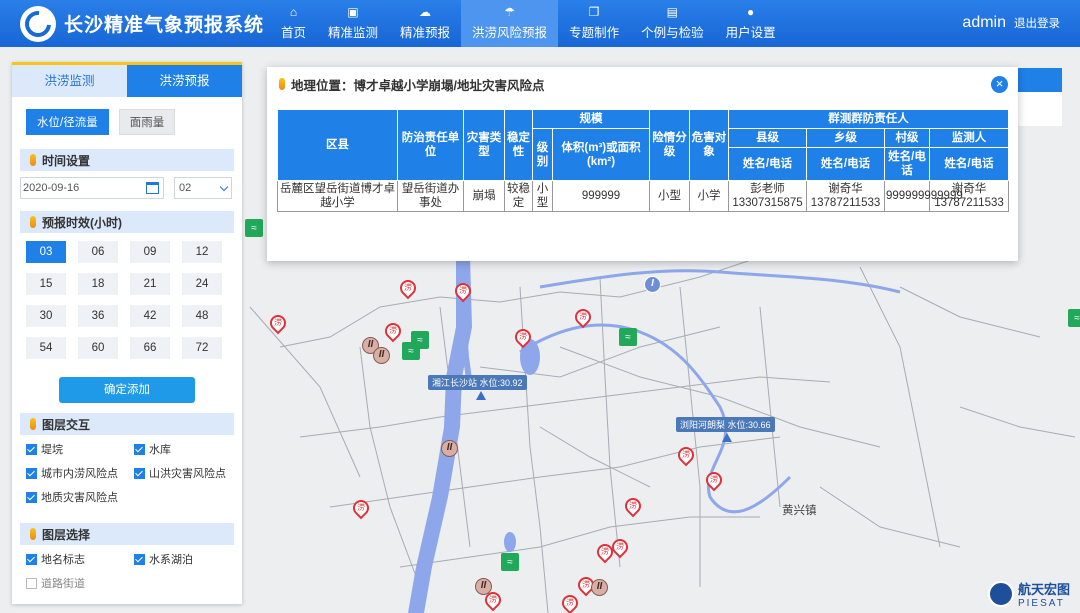 The height and width of the screenshot is (613, 1080). What do you see at coordinates (484, 196) in the screenshot?
I see `cell-type: 崩塌` at bounding box center [484, 196].